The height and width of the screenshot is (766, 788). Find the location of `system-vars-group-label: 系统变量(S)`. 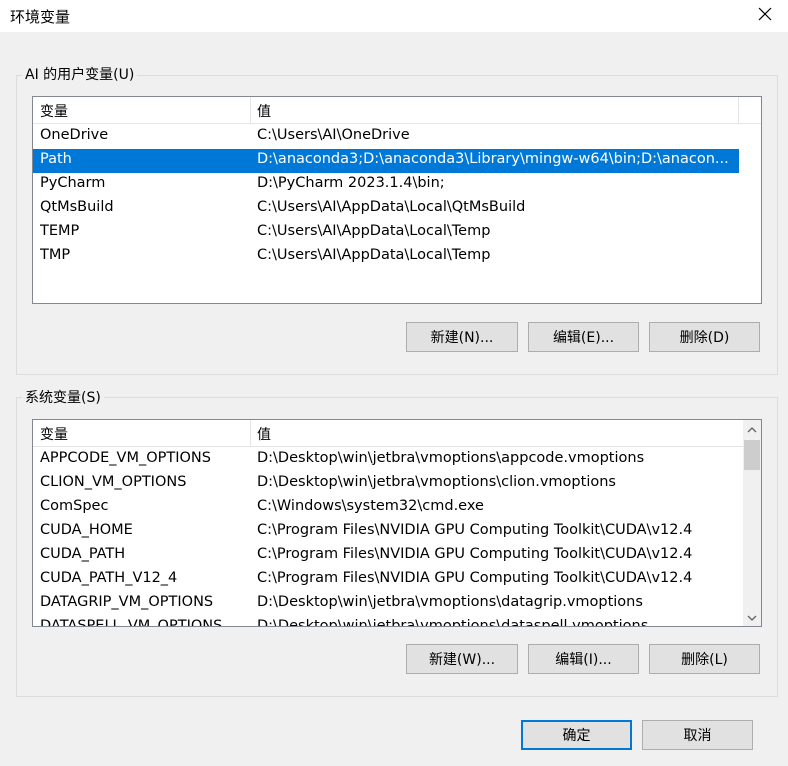

system-vars-group-label: 系统变量(S) is located at coordinates (63, 397).